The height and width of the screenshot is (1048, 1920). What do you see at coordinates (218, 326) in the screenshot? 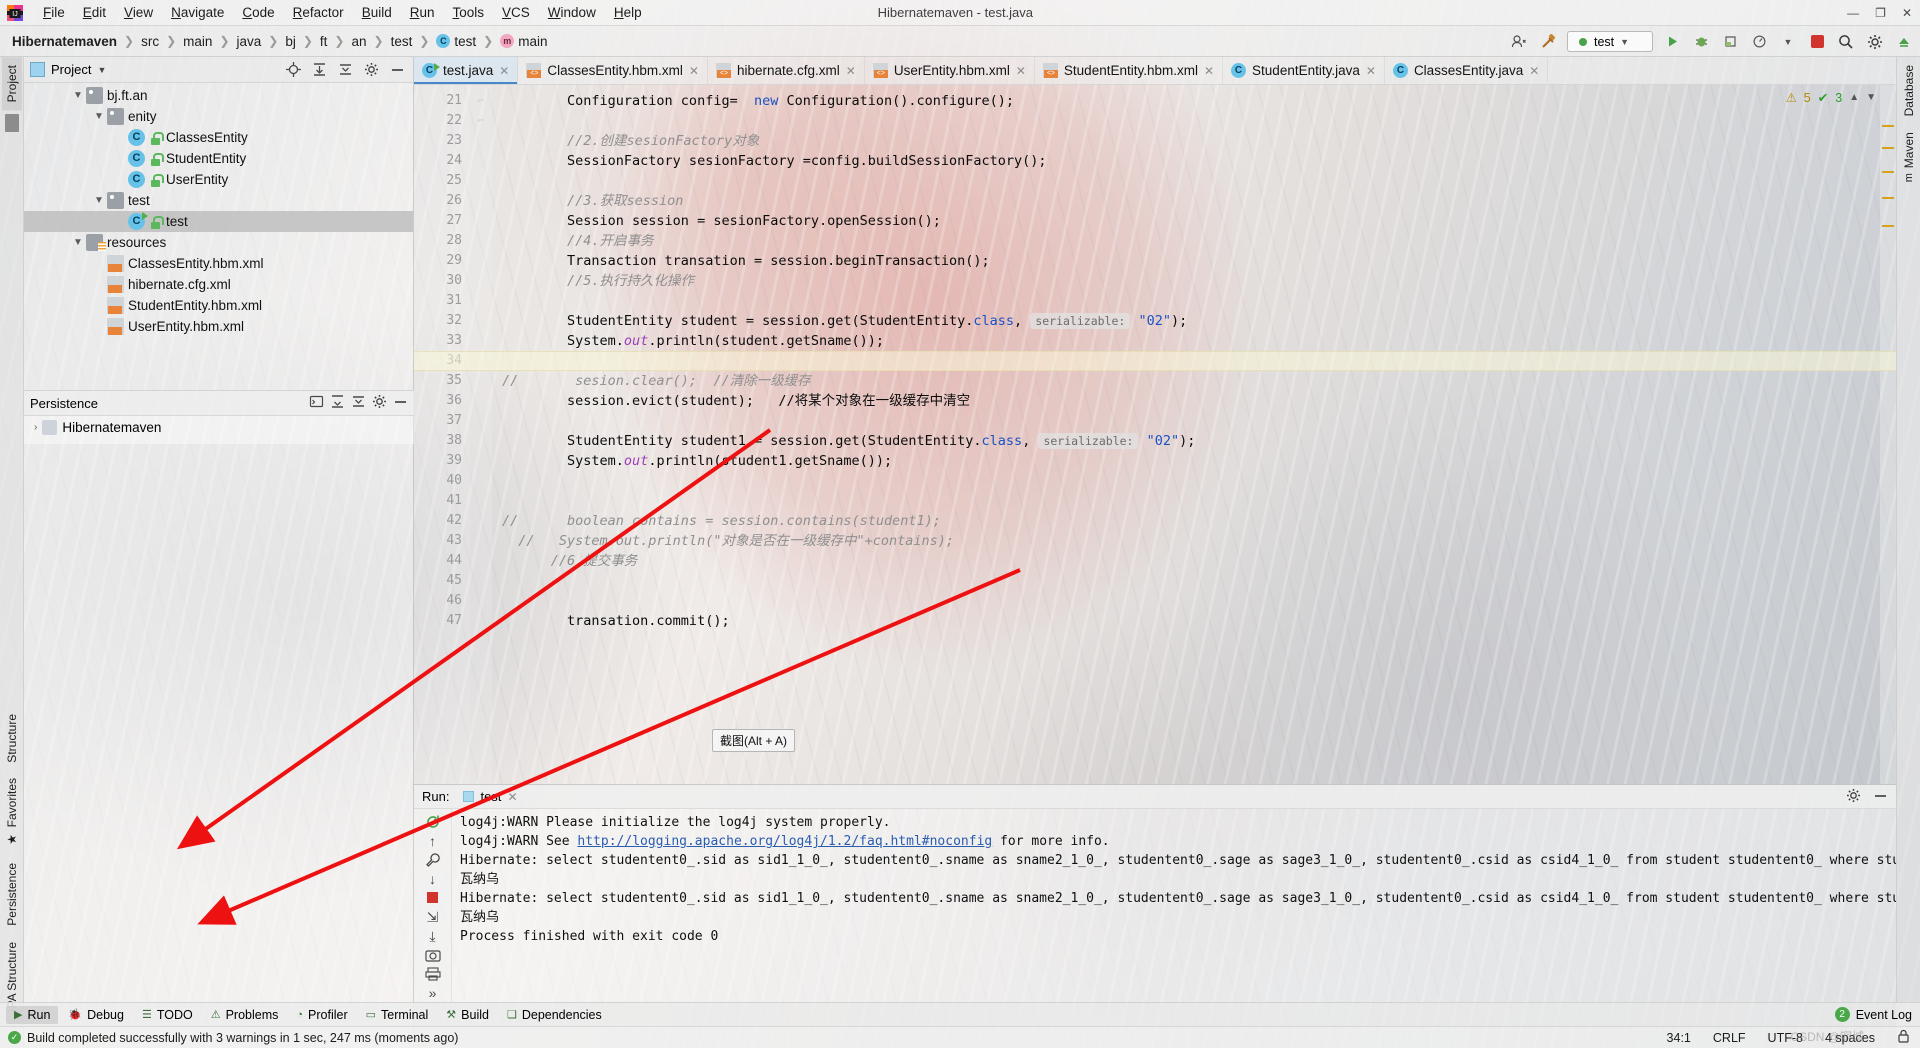
I see `tree-node: <> UserEntity.hbm.xml` at bounding box center [218, 326].